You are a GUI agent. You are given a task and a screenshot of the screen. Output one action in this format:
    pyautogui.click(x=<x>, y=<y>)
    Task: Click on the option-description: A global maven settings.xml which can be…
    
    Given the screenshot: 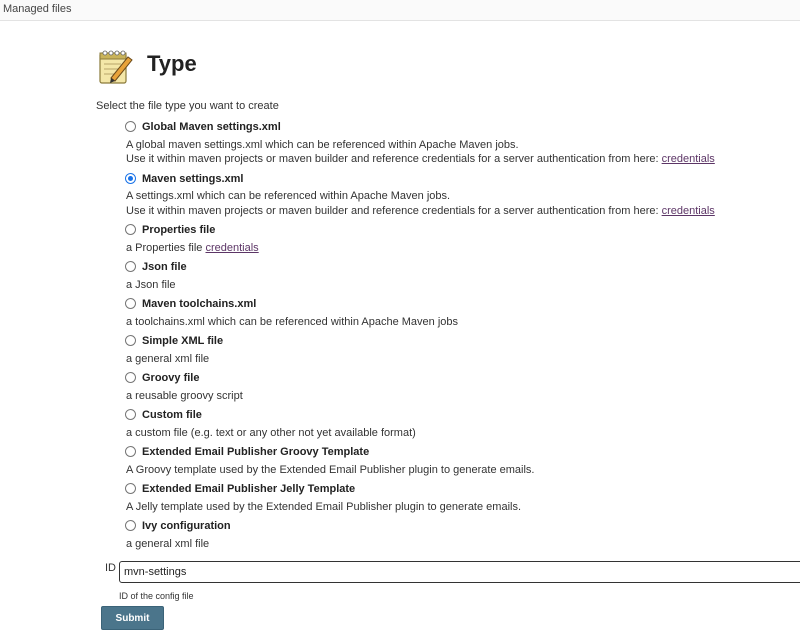 What is the action you would take?
    pyautogui.click(x=322, y=145)
    